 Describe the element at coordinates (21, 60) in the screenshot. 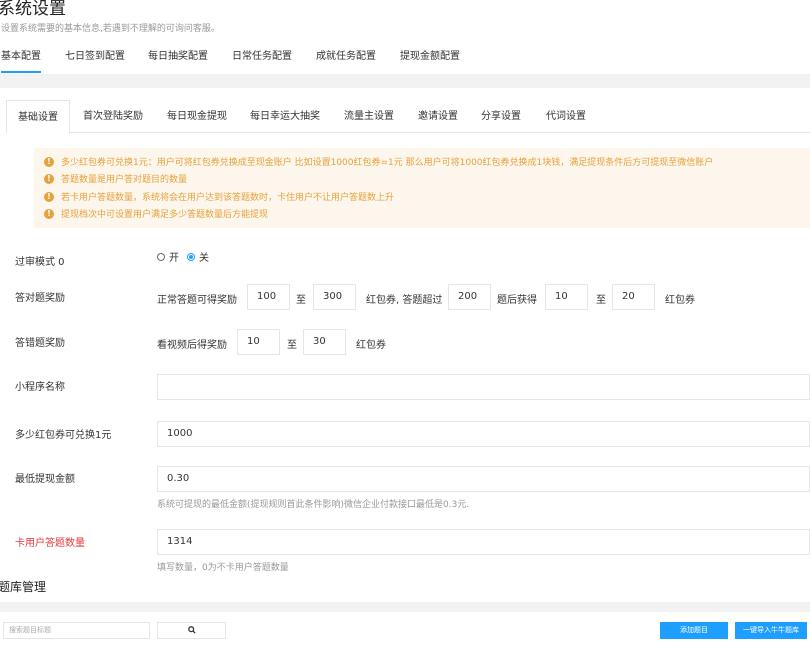

I see `tab-basic-config: 基本配置` at that location.